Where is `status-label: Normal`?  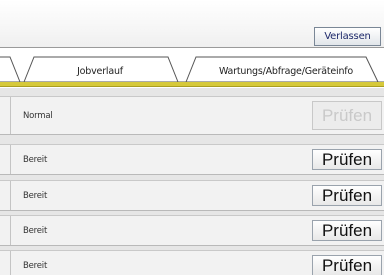
status-label: Normal is located at coordinates (172, 115).